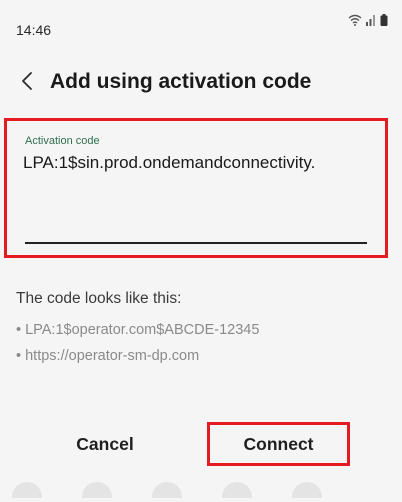  What do you see at coordinates (278, 444) in the screenshot?
I see `connect-button: Connect` at bounding box center [278, 444].